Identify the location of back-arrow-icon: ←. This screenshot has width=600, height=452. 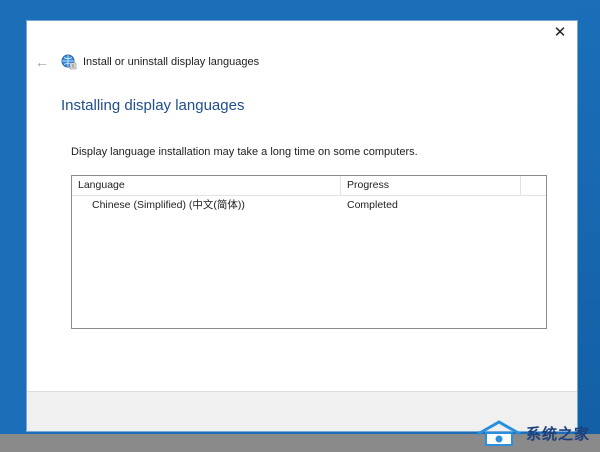
(42, 62).